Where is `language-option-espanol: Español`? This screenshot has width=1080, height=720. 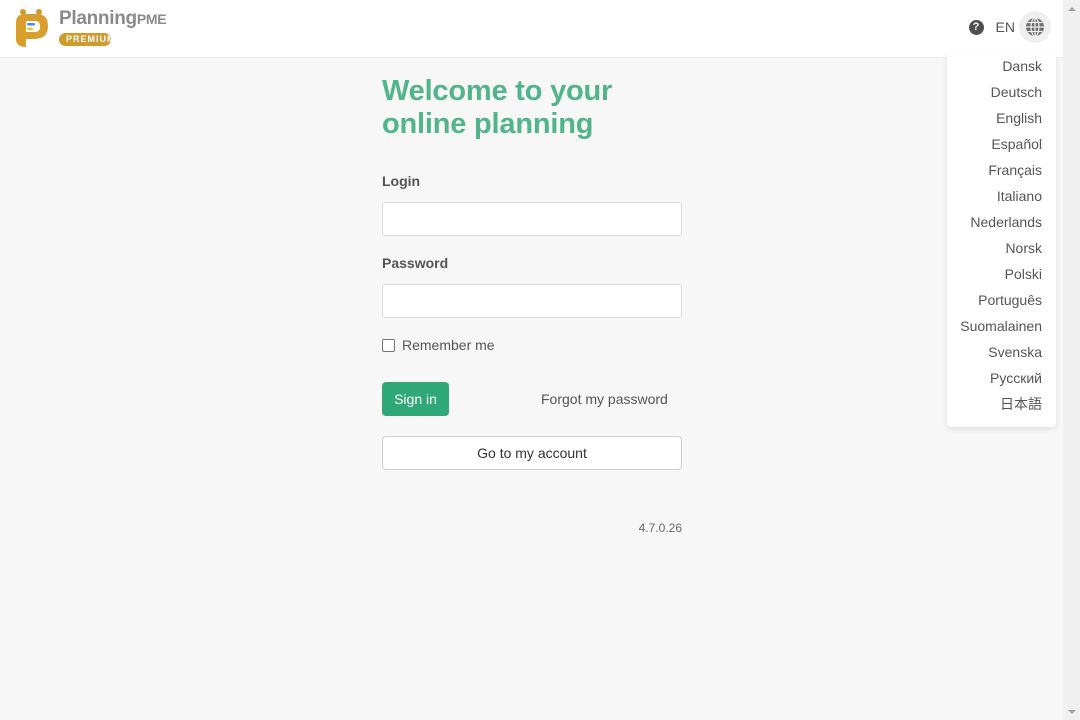 language-option-espanol: Español is located at coordinates (1001, 144).